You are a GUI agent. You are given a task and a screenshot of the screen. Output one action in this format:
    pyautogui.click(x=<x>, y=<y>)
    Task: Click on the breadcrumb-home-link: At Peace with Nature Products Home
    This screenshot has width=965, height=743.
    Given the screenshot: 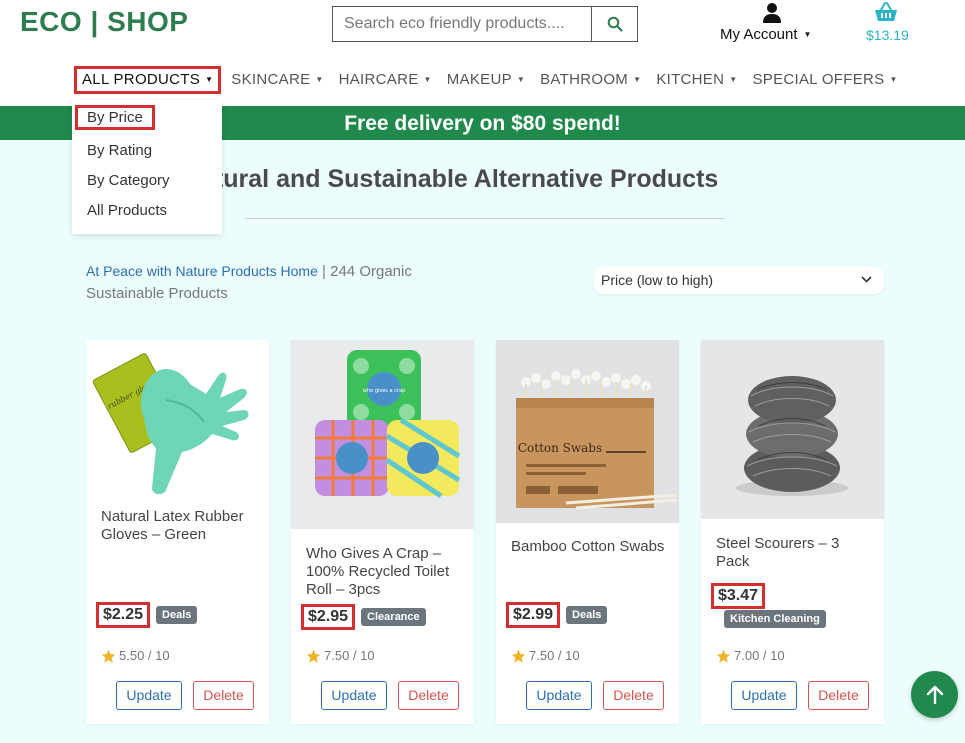 What is the action you would take?
    pyautogui.click(x=202, y=271)
    